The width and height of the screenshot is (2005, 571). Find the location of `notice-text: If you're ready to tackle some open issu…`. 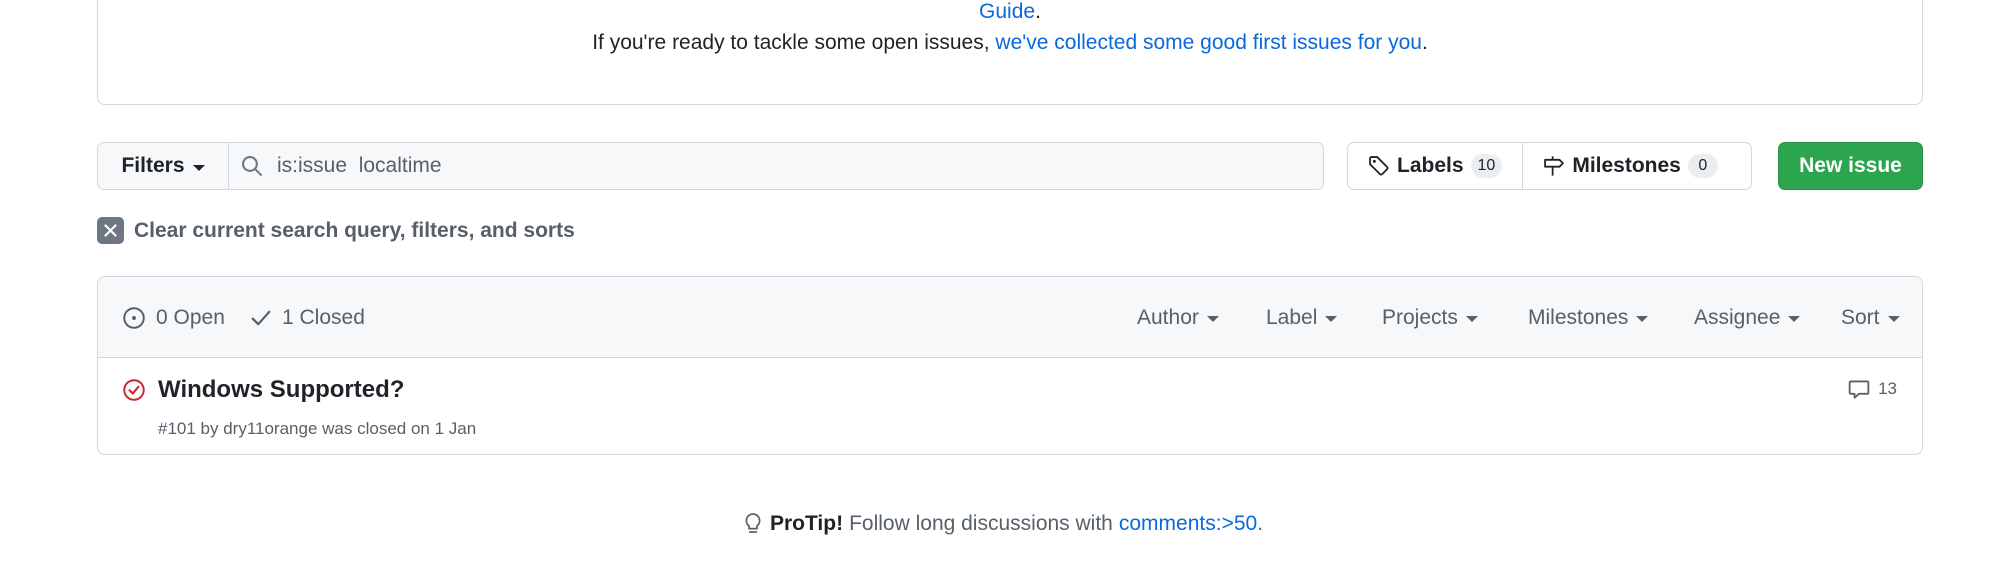

notice-text: If you're ready to tackle some open issu… is located at coordinates (794, 42).